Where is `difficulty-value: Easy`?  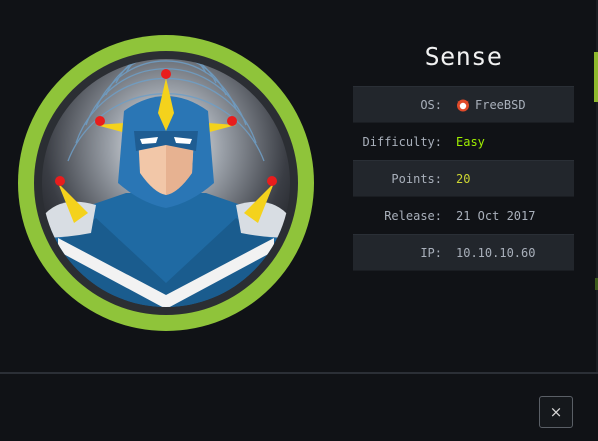 difficulty-value: Easy is located at coordinates (470, 141).